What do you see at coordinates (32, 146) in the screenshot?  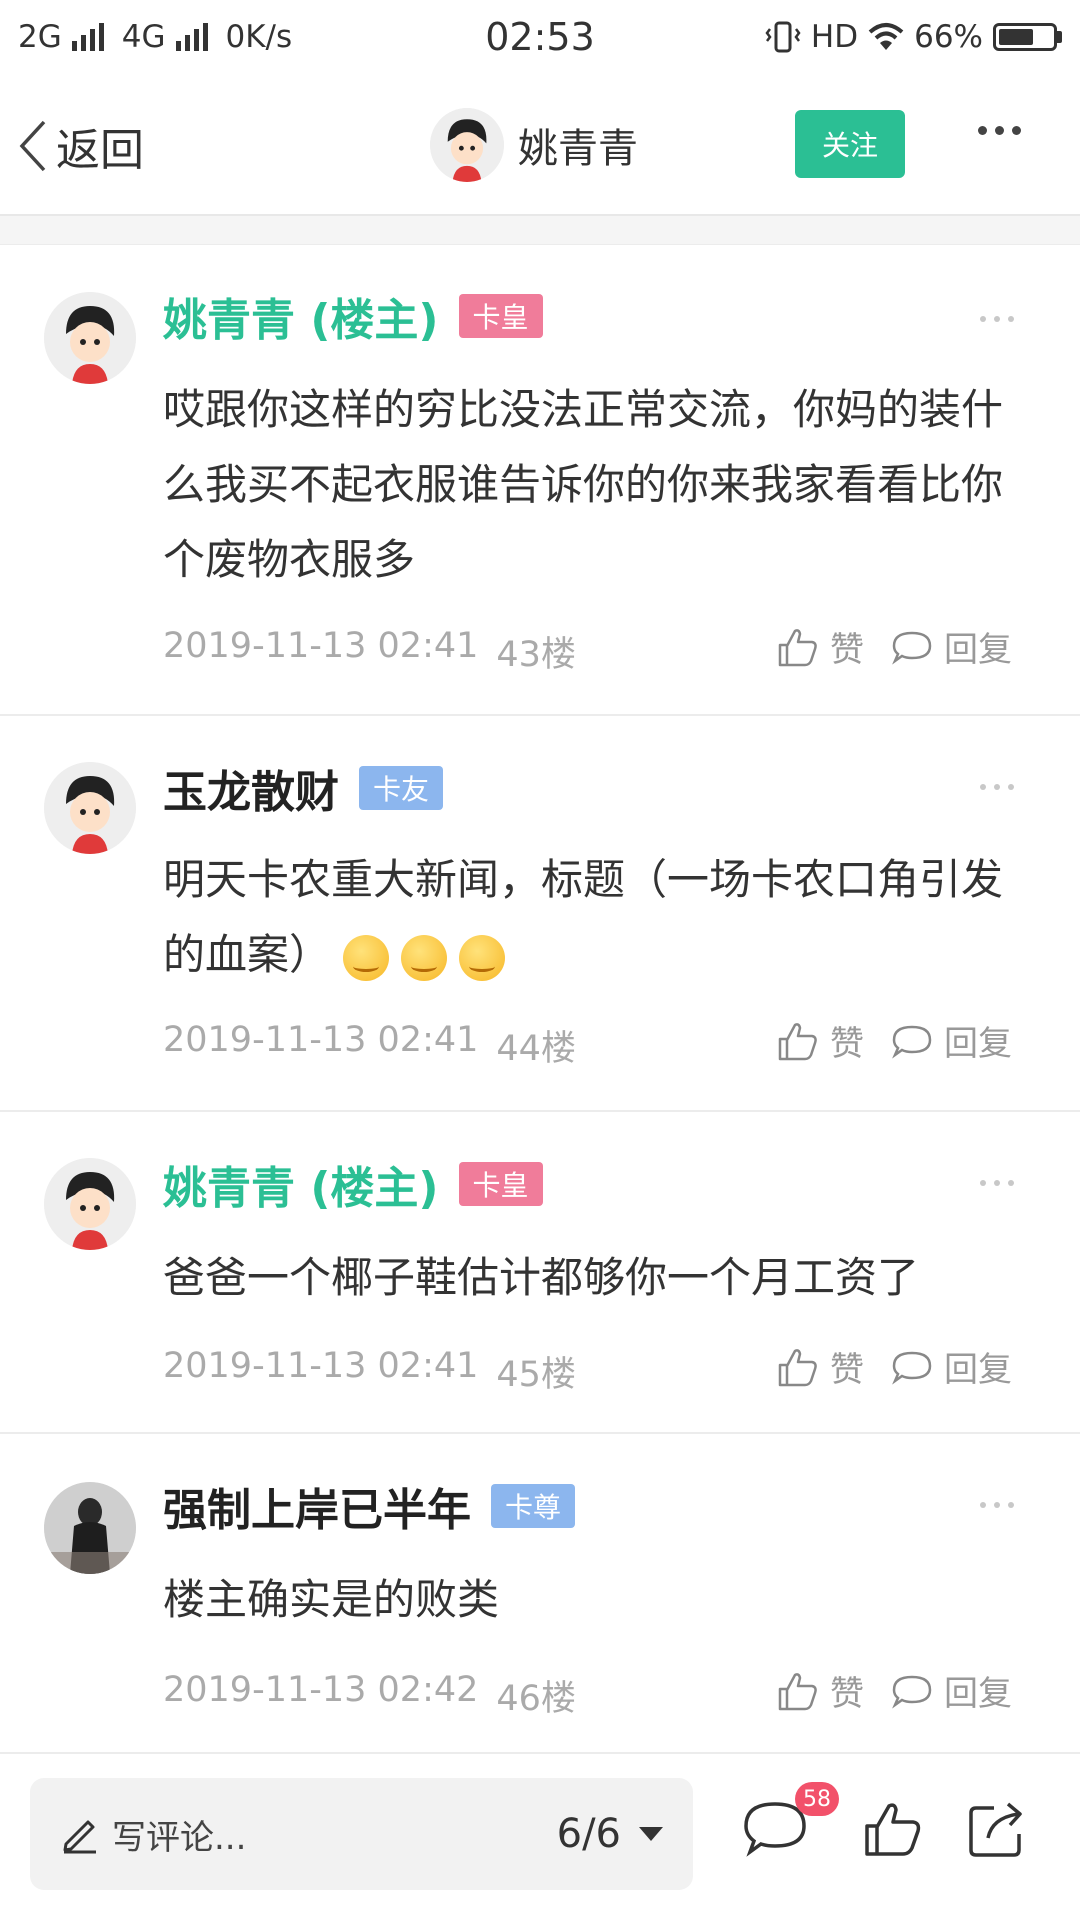 I see `back-chevron-icon` at bounding box center [32, 146].